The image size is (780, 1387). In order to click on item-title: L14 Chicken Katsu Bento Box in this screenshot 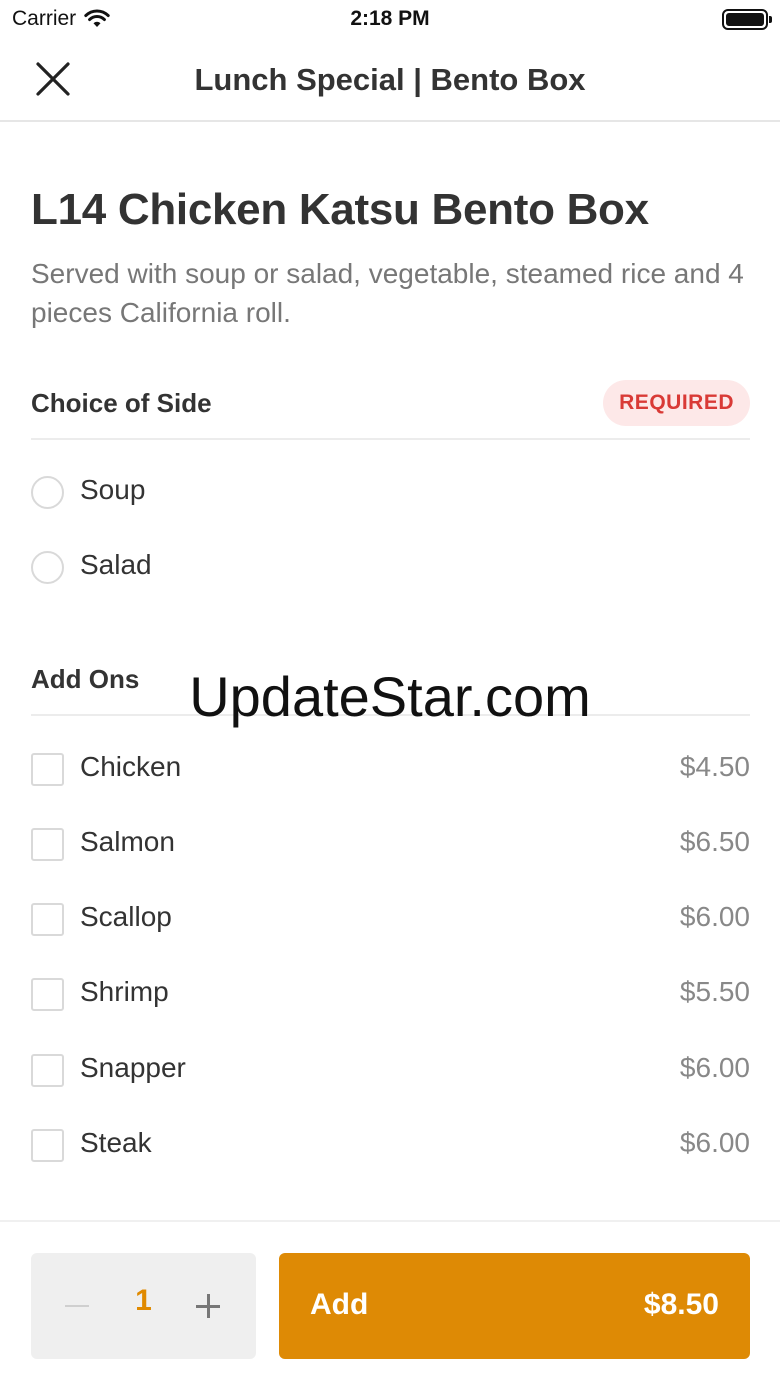, I will do `click(340, 209)`.